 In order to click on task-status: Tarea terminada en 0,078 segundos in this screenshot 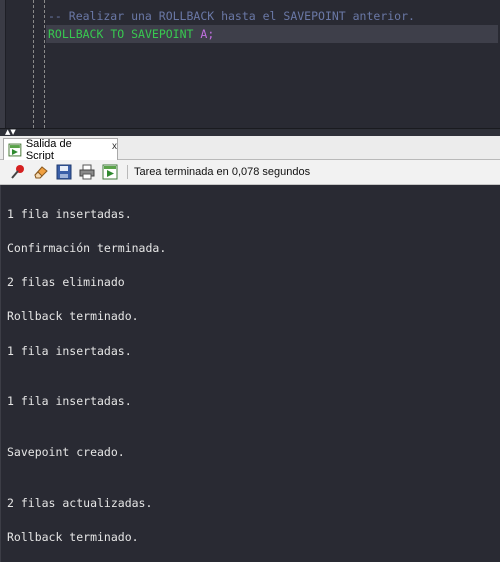, I will do `click(222, 172)`.